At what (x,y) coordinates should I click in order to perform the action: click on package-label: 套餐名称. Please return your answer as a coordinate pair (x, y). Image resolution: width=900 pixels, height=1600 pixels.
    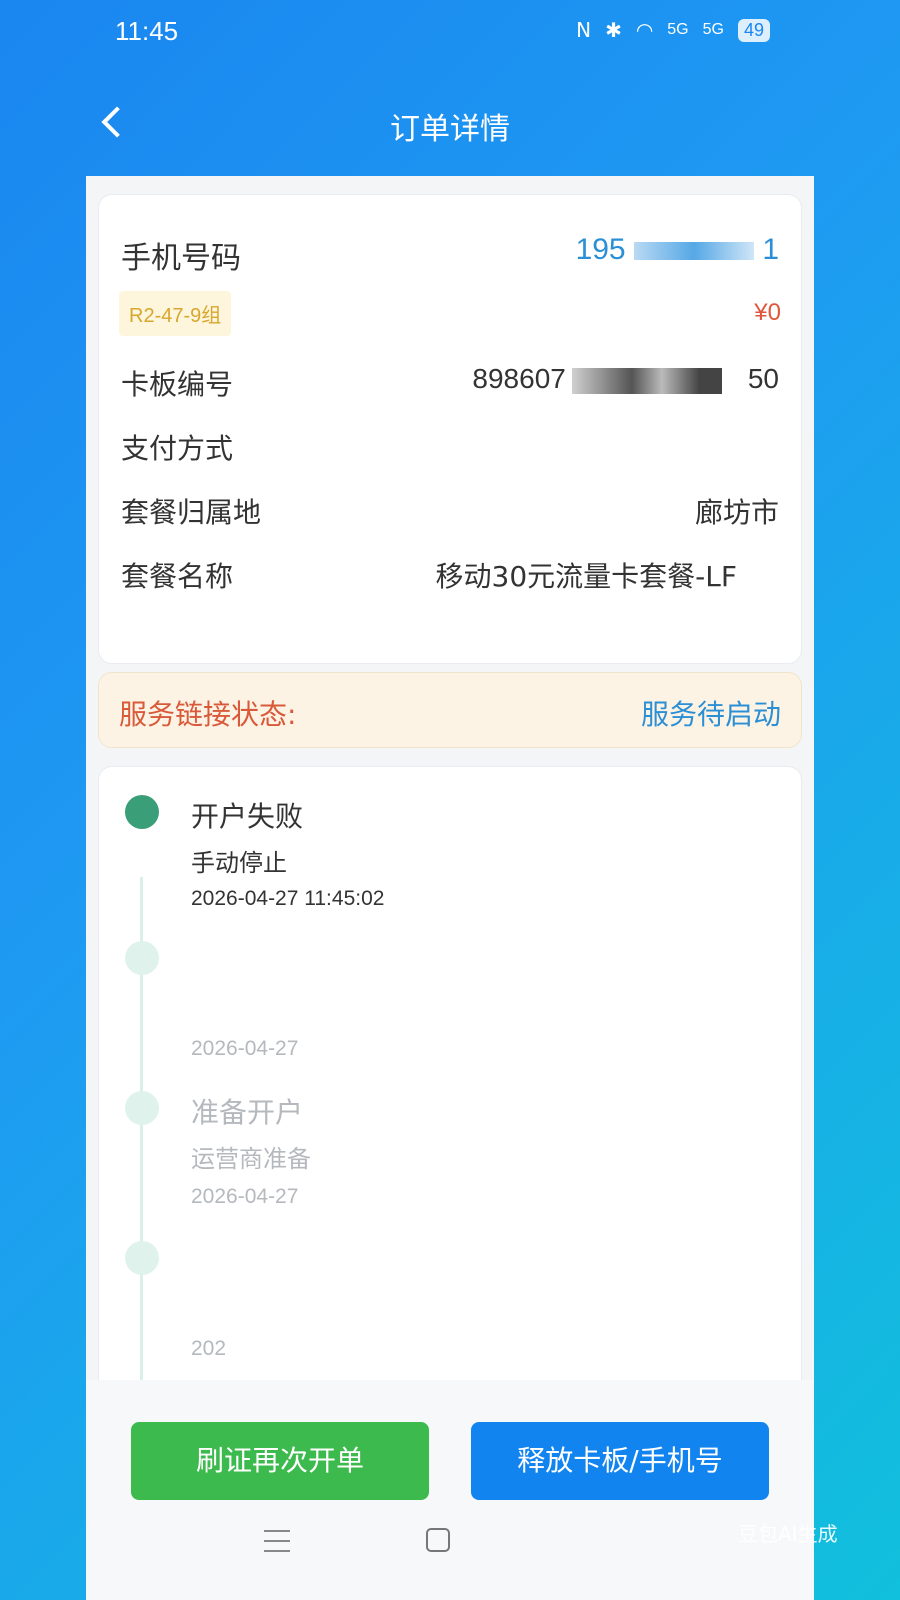
    Looking at the image, I should click on (177, 576).